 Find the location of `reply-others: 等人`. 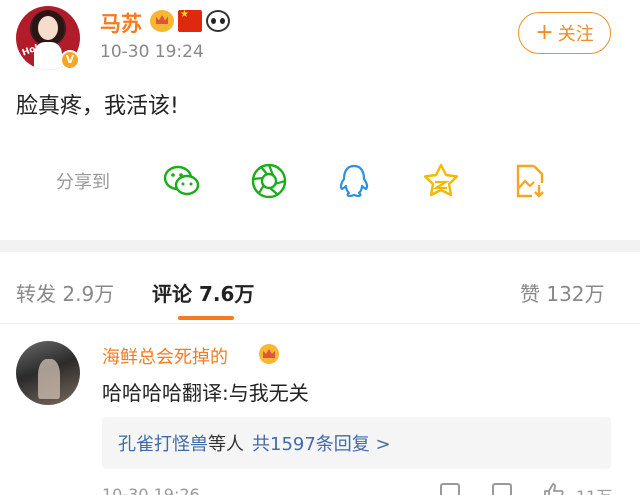

reply-others: 等人 is located at coordinates (226, 444).